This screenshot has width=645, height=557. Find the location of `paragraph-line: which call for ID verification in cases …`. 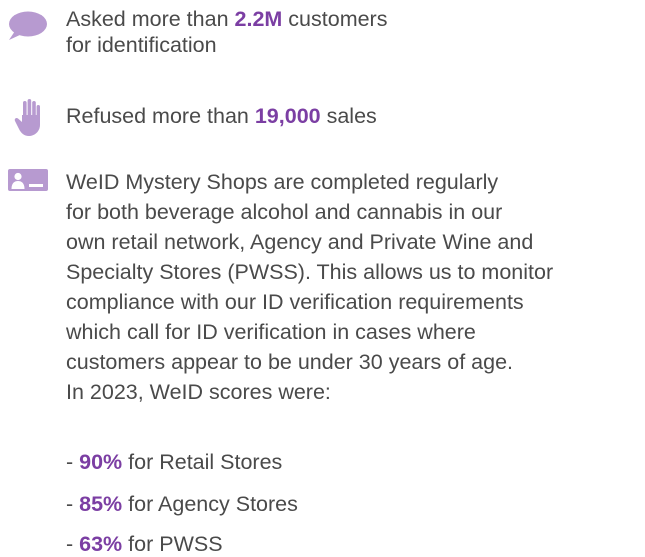

paragraph-line: which call for ID verification in cases … is located at coordinates (271, 332).